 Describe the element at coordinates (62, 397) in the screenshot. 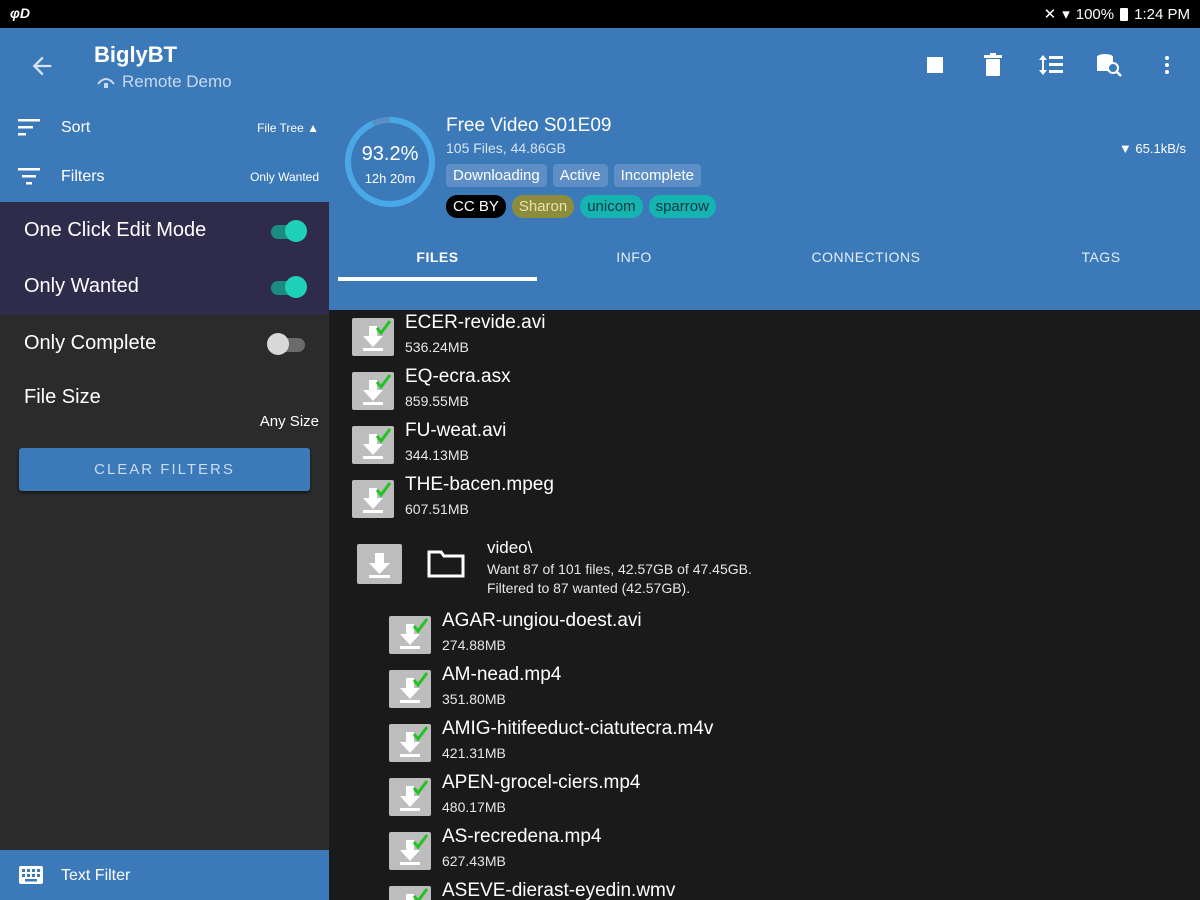

I see `file-size-label: File Size` at that location.